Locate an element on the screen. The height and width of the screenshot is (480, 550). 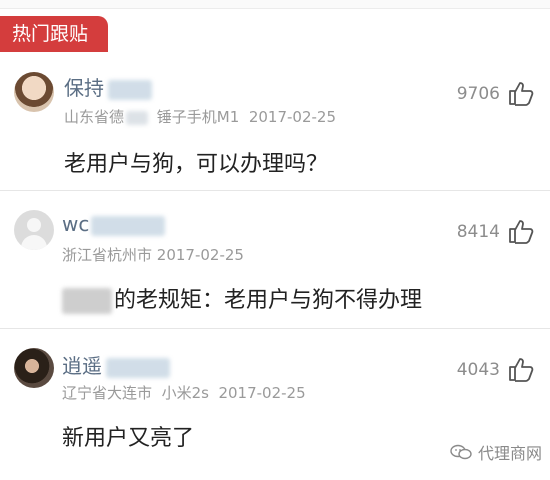
comment-meta: 浙江省杭州市 2017-02-25 is located at coordinates (153, 255).